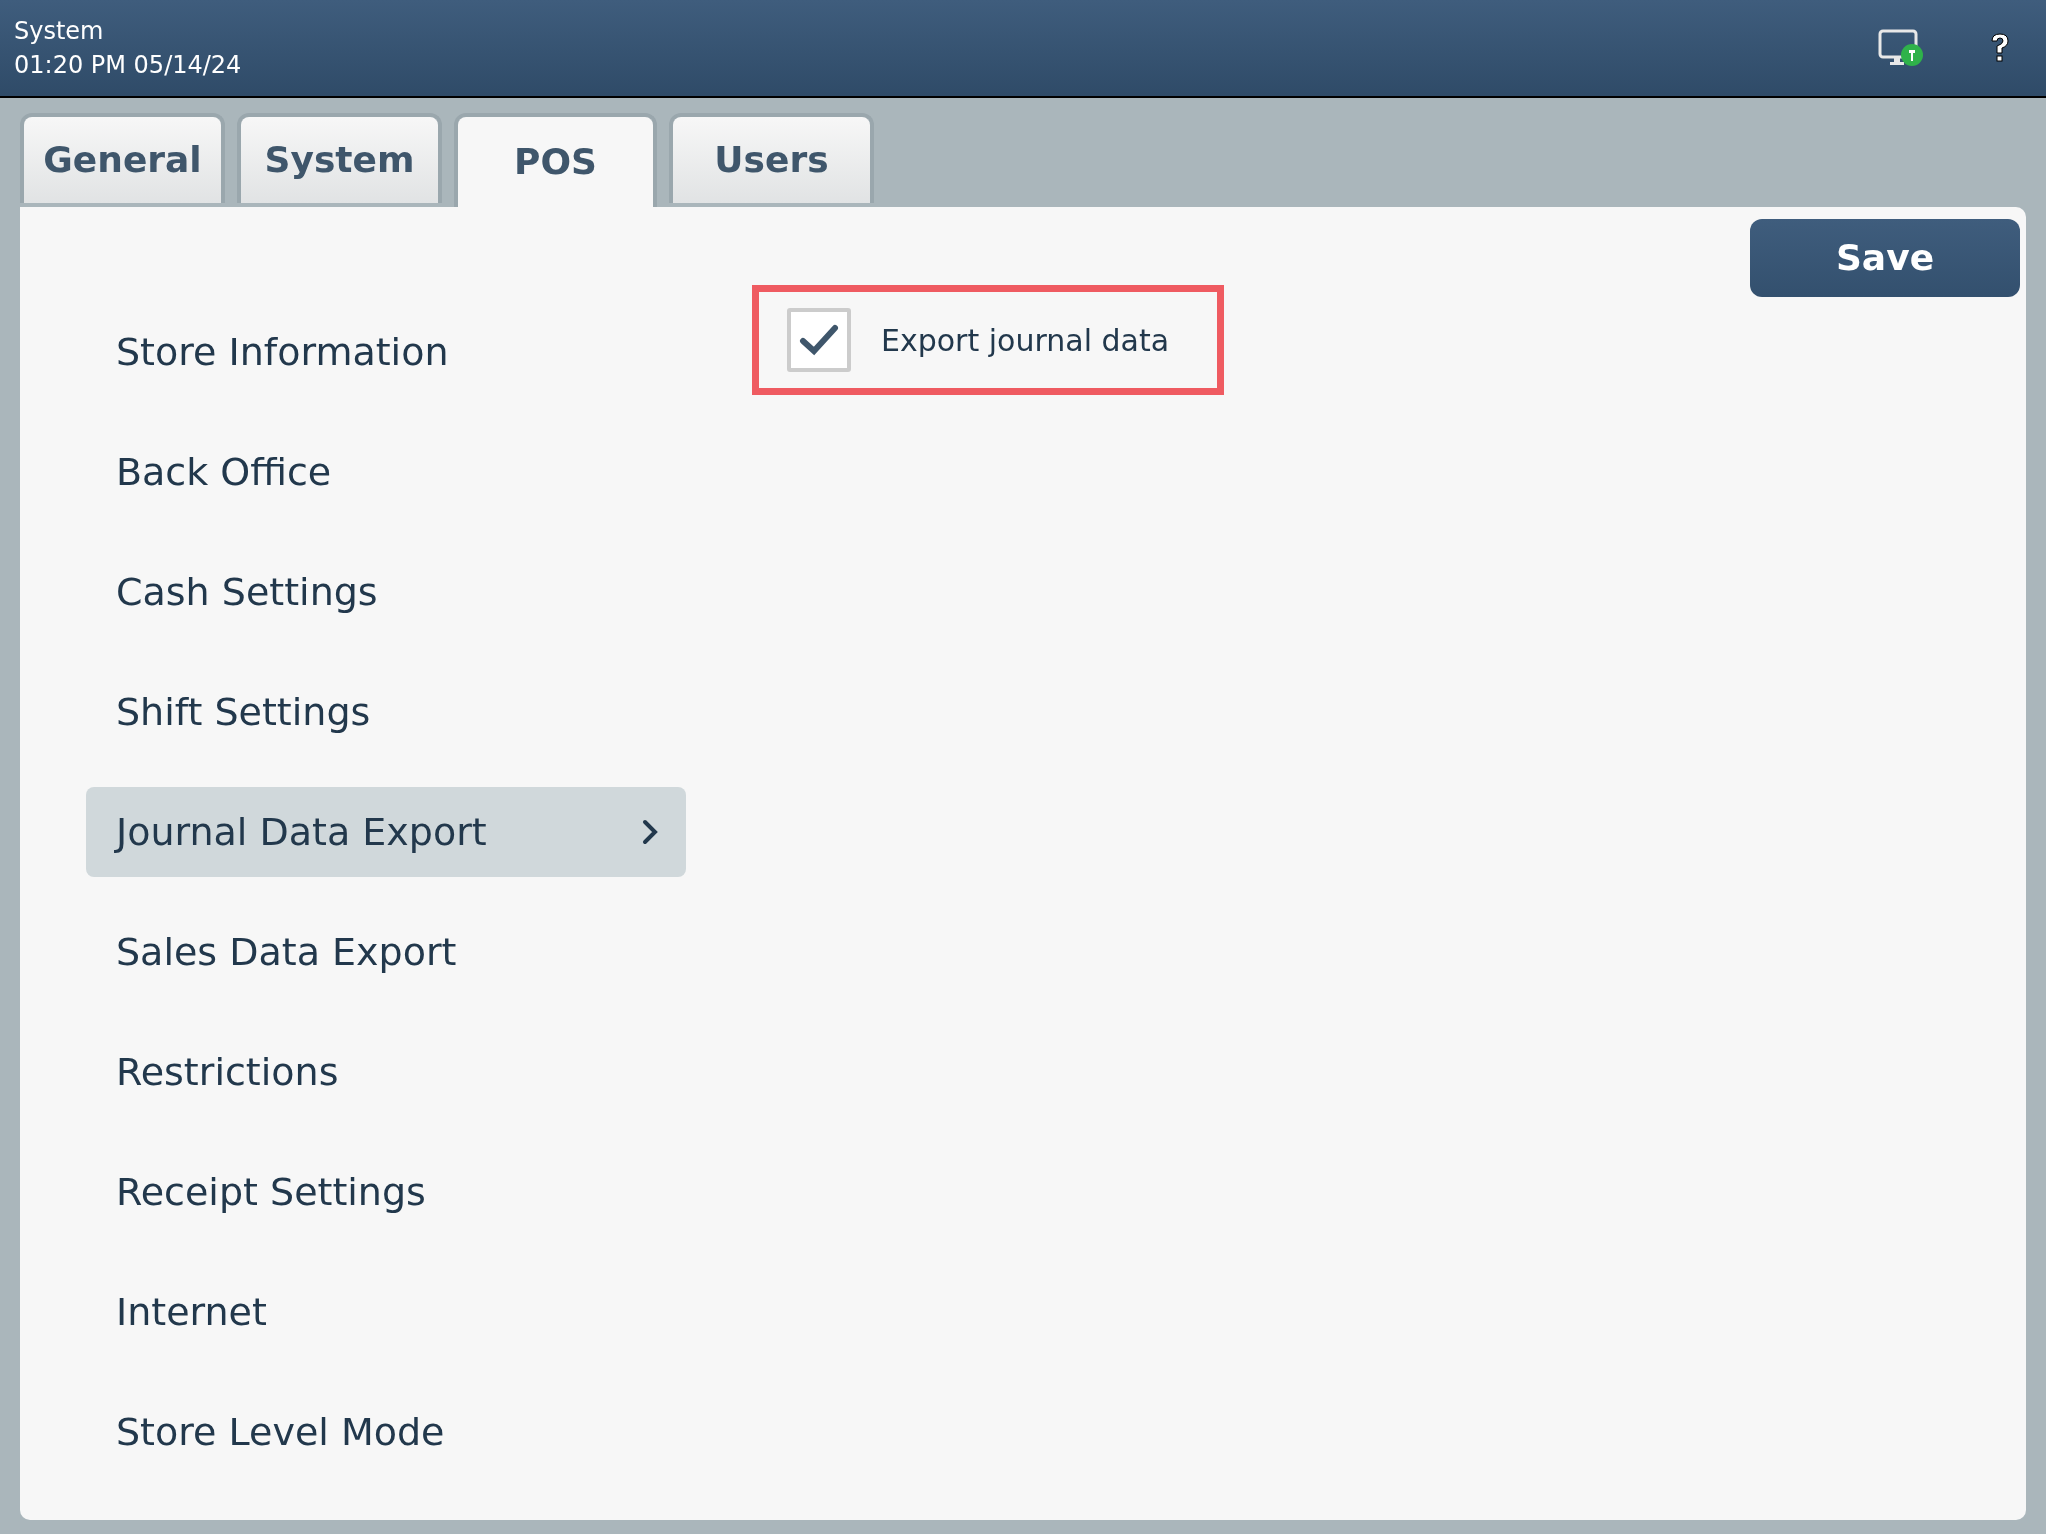  What do you see at coordinates (771, 158) in the screenshot?
I see `tab: Users` at bounding box center [771, 158].